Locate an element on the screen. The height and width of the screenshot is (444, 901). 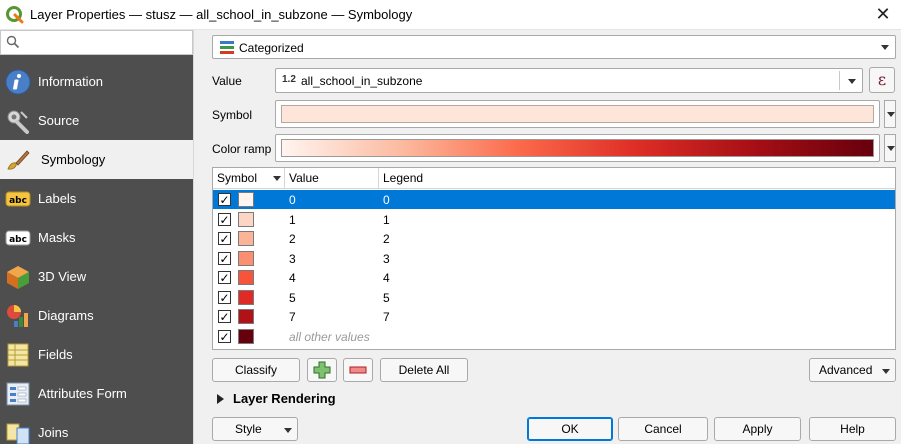
advanced-button: Advanced is located at coordinates (852, 370).